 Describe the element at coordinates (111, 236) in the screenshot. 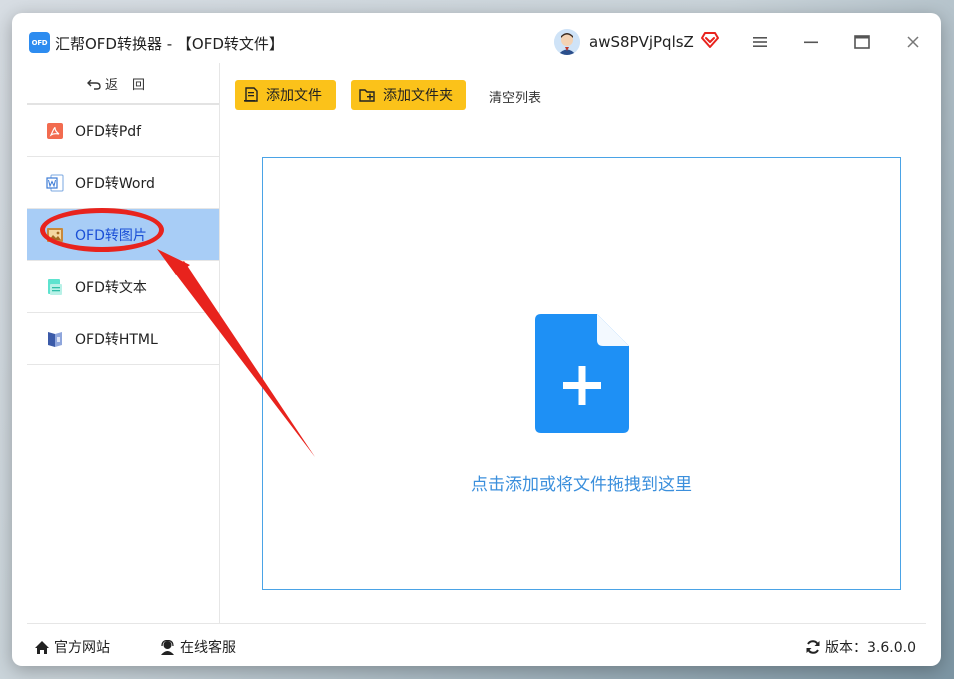

I see `sidebar-item-label: OFD转图片` at that location.